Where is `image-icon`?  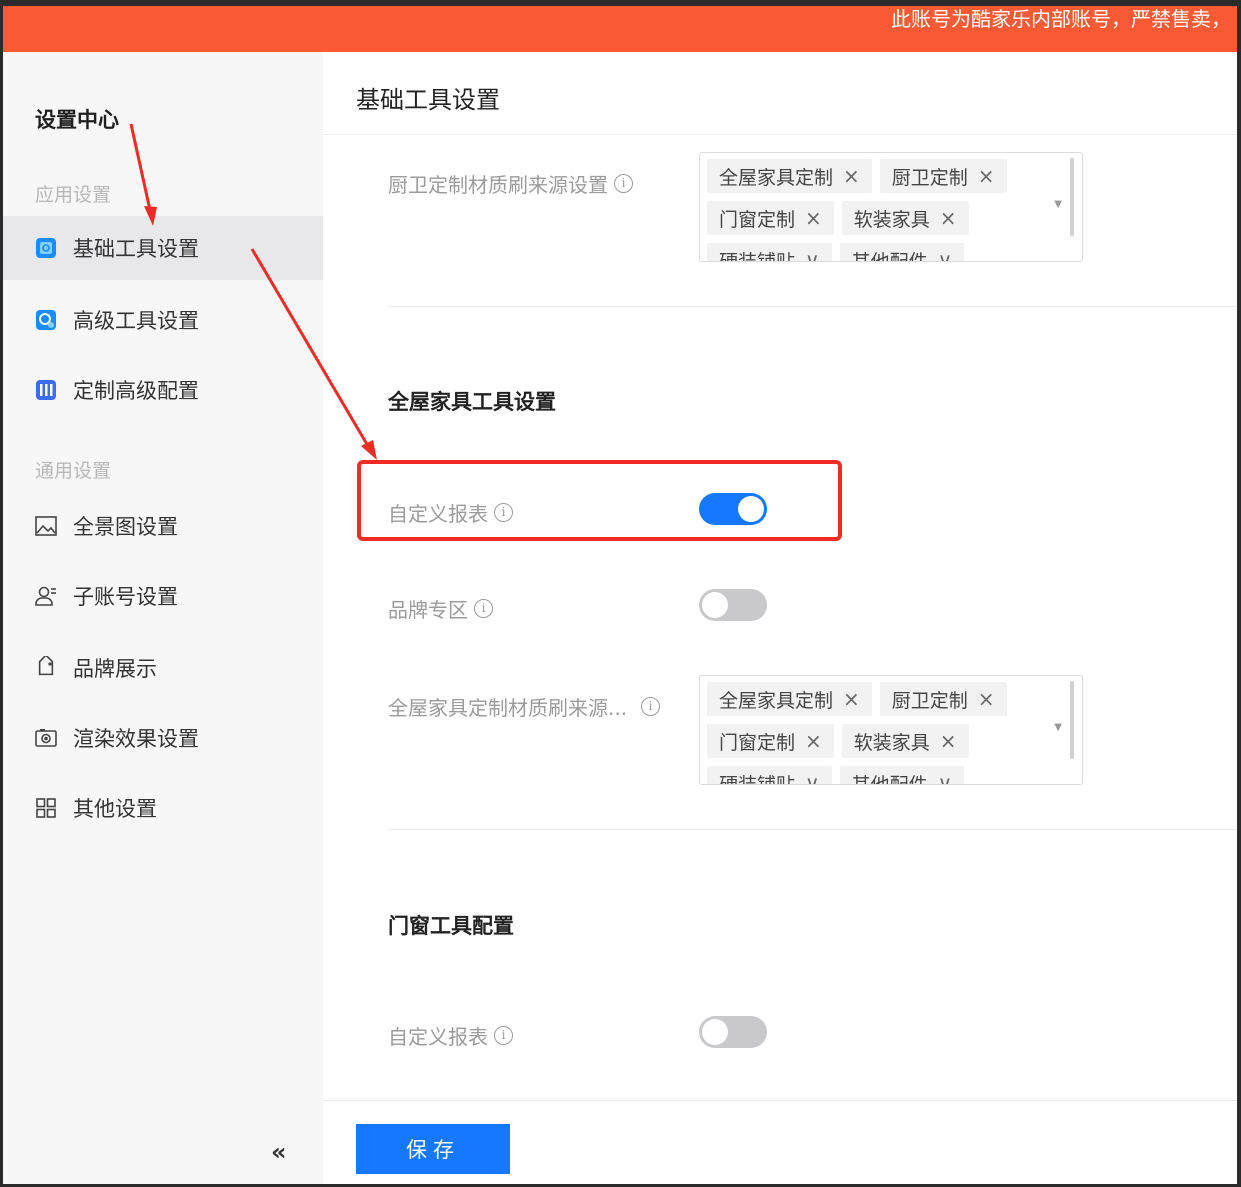
image-icon is located at coordinates (46, 526).